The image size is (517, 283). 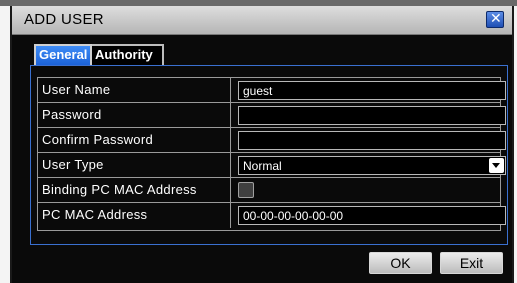 I want to click on close-icon: ✕, so click(x=496, y=19).